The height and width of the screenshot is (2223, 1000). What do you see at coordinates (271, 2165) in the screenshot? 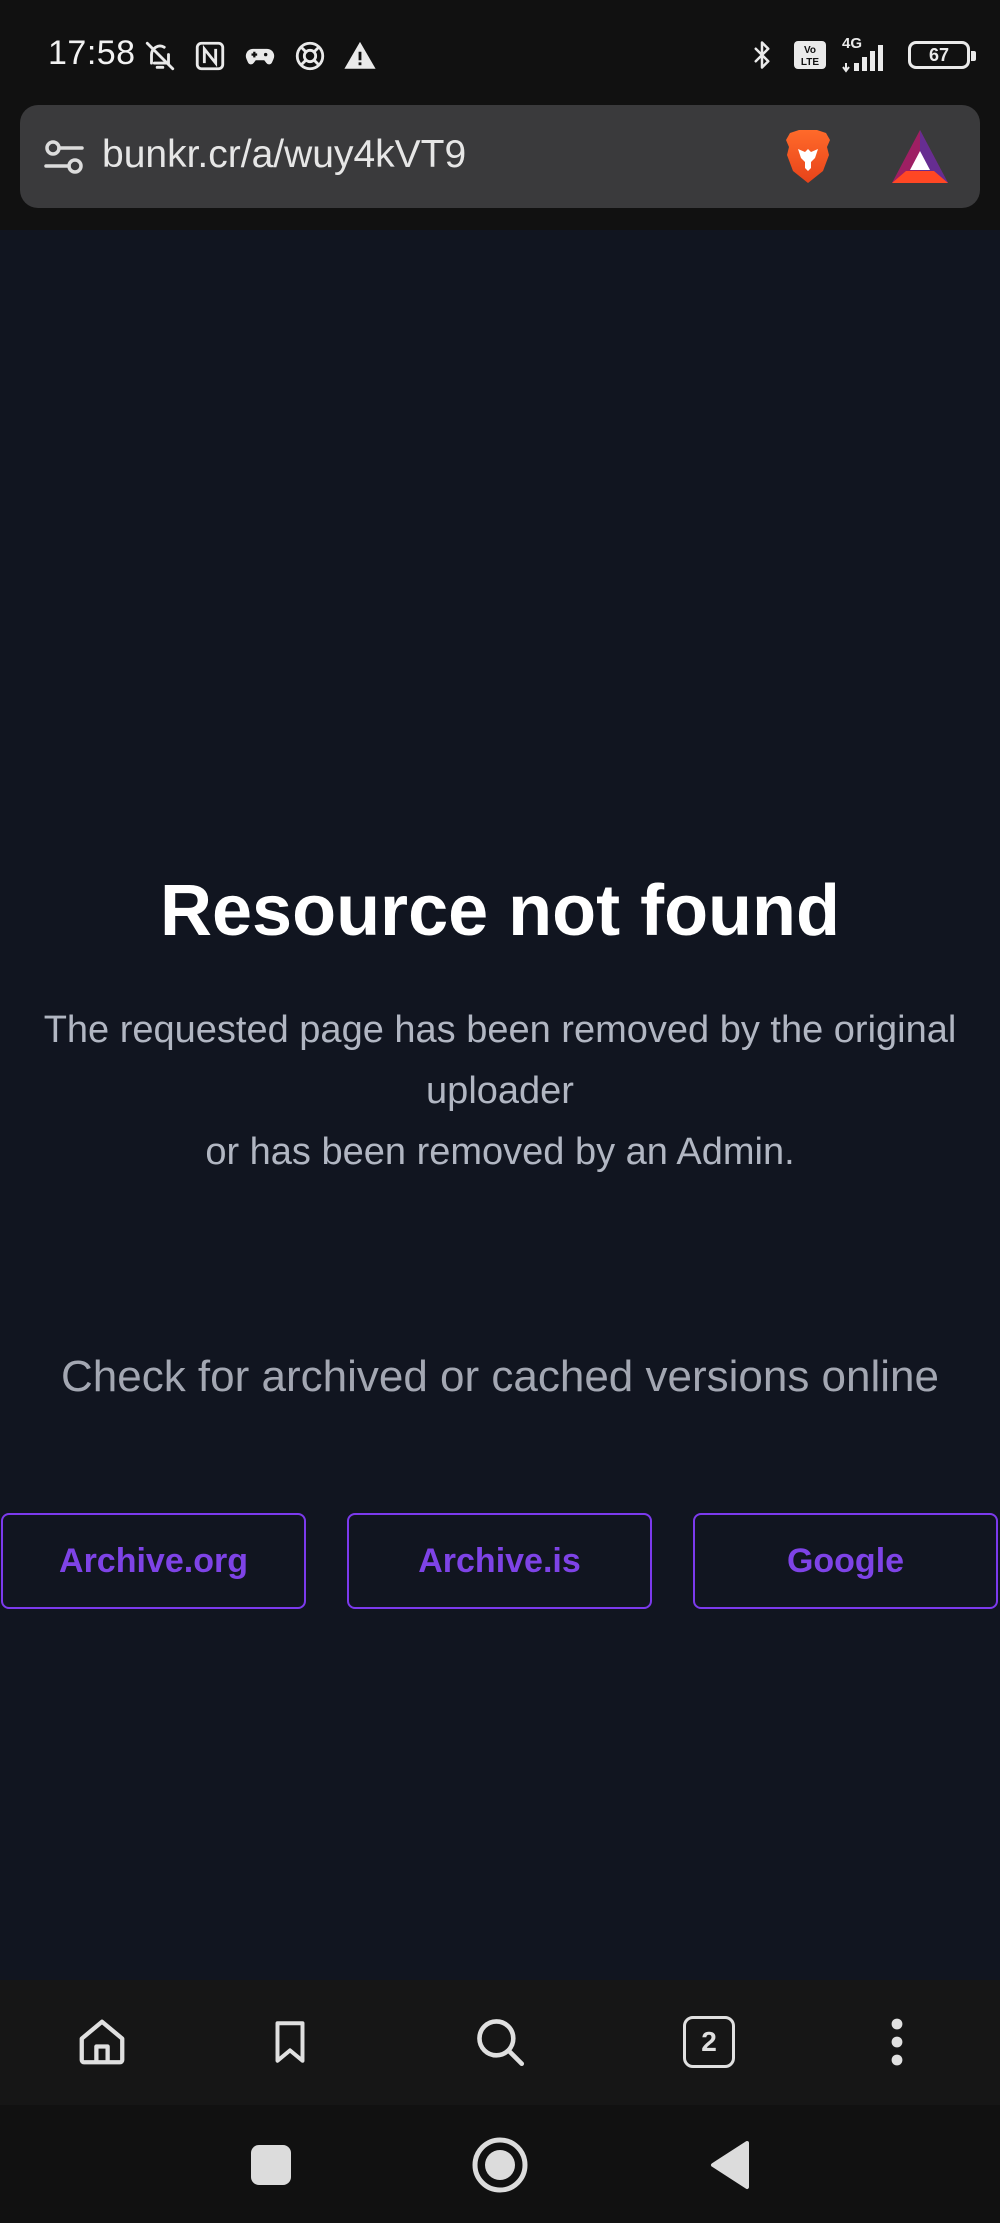
I see `recents-icon` at bounding box center [271, 2165].